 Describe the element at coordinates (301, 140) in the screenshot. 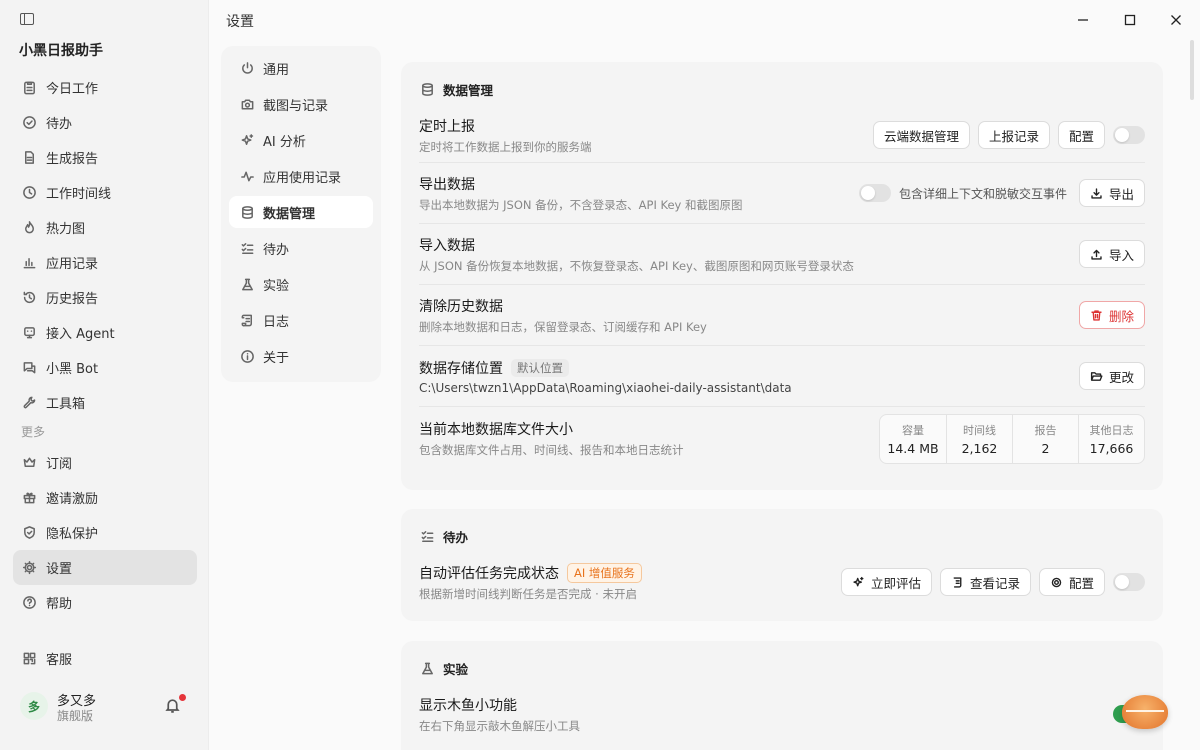

I see `tab-ai-analysis: AI 分析` at that location.